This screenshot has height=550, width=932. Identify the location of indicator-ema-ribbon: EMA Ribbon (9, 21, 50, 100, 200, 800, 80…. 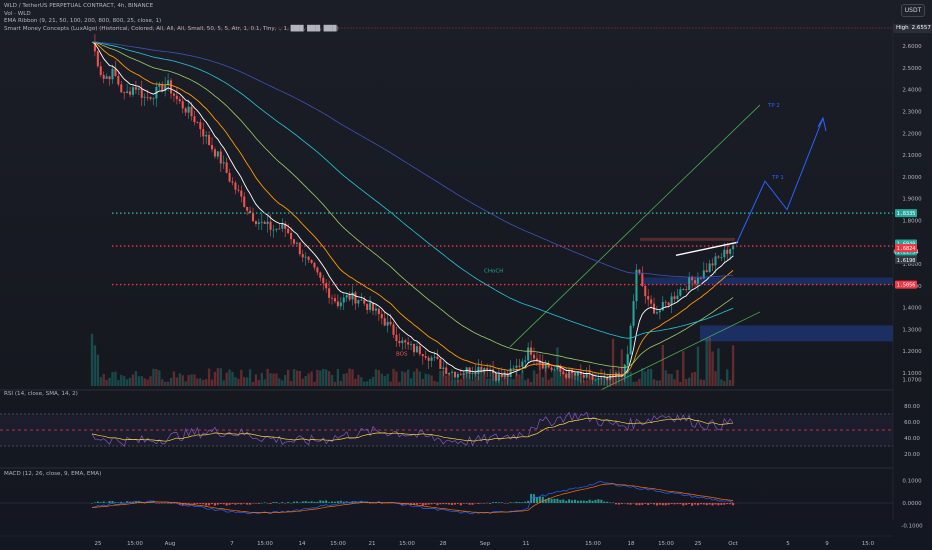
(171, 22).